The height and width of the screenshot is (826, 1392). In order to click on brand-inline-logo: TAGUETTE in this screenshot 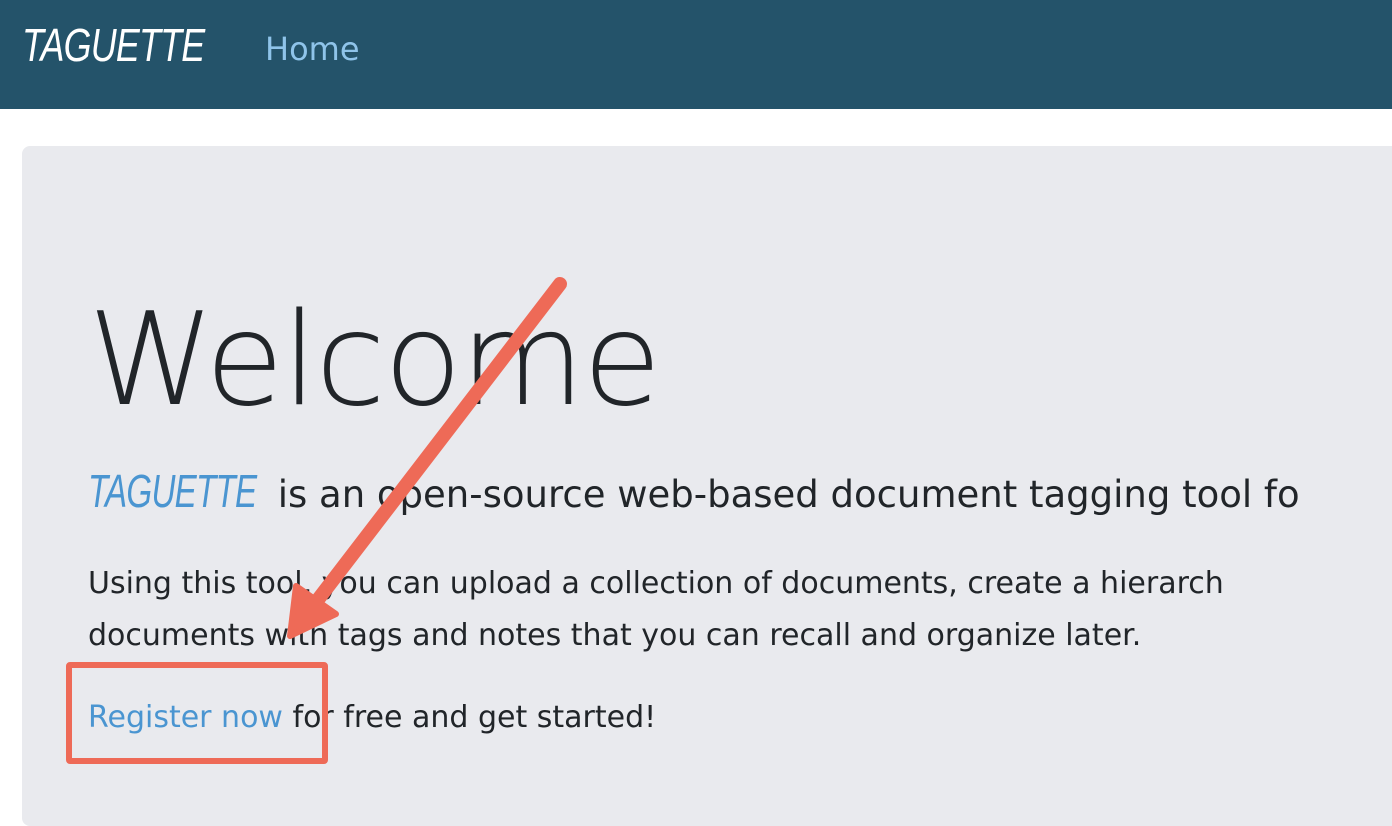, I will do `click(172, 491)`.